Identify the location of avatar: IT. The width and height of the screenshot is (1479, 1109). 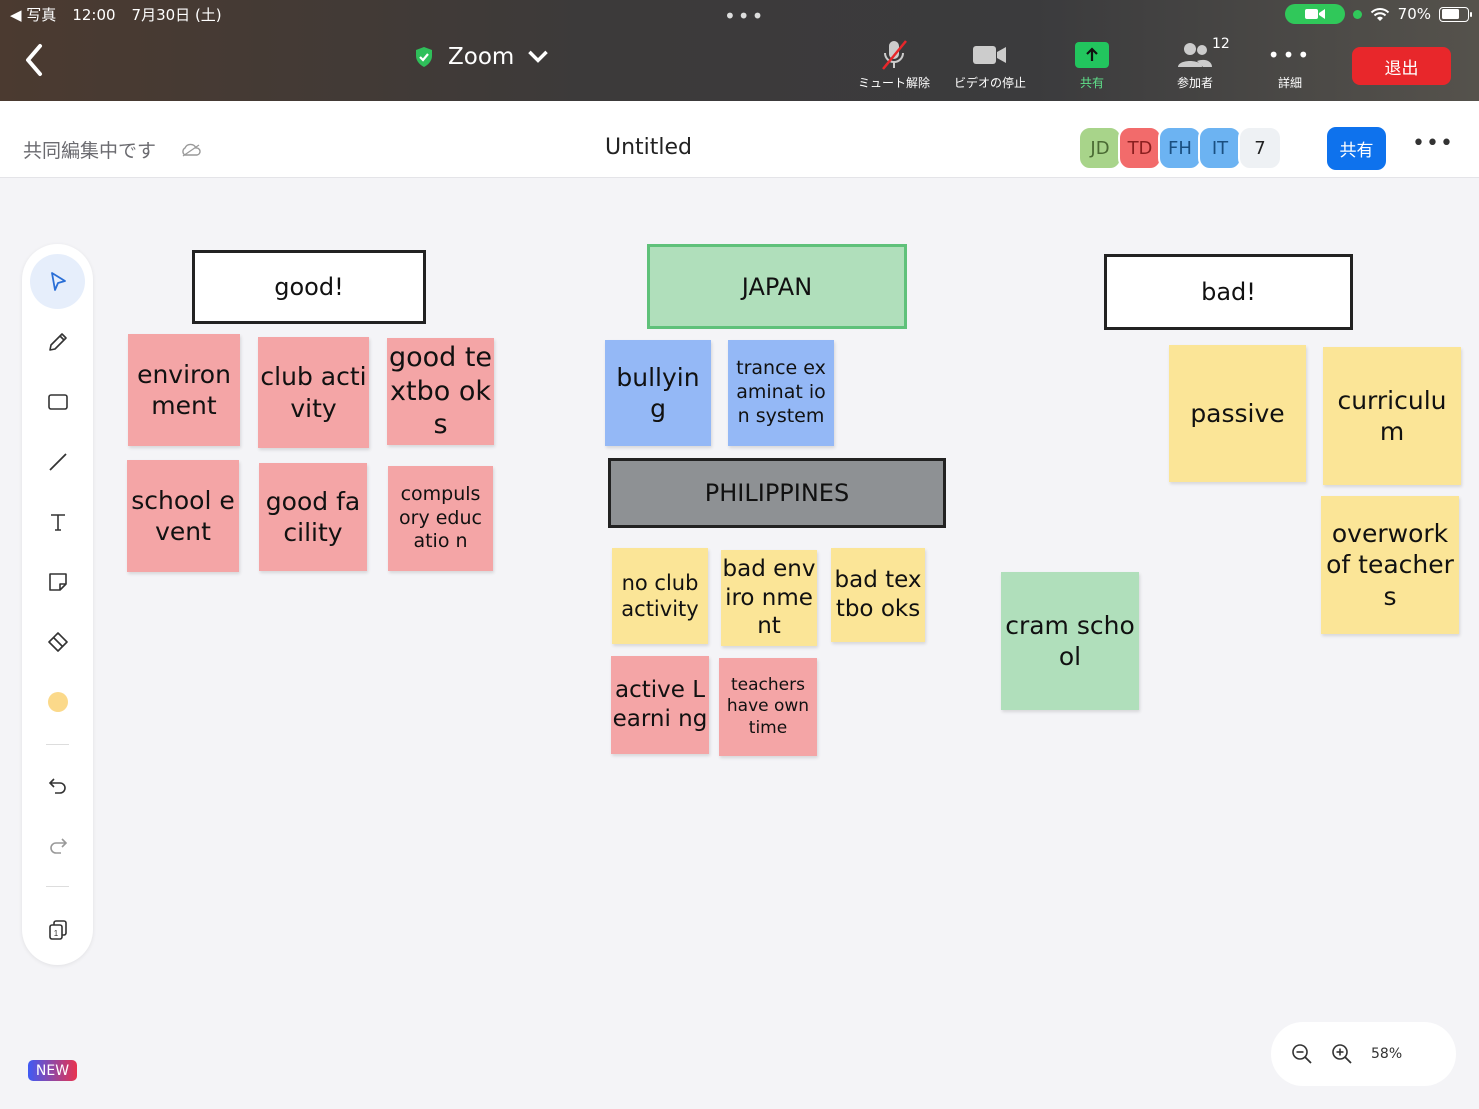
(1220, 148).